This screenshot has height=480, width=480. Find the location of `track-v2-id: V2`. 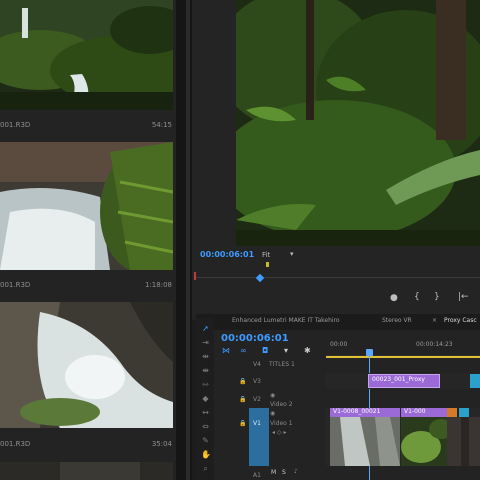

track-v2-id: V2 is located at coordinates (257, 399).